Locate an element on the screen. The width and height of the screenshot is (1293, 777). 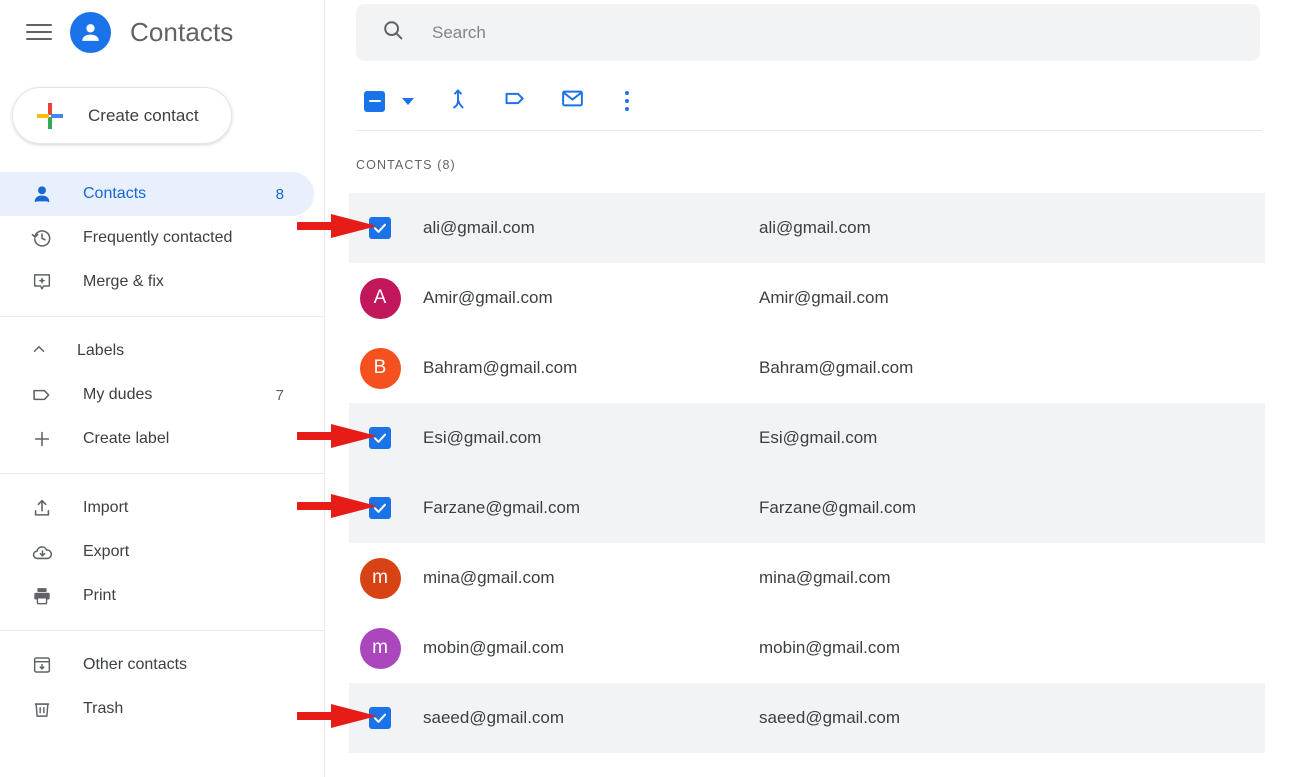
table-row: B Bahram@gmail.com Bahram@gmail.com is located at coordinates (807, 368).